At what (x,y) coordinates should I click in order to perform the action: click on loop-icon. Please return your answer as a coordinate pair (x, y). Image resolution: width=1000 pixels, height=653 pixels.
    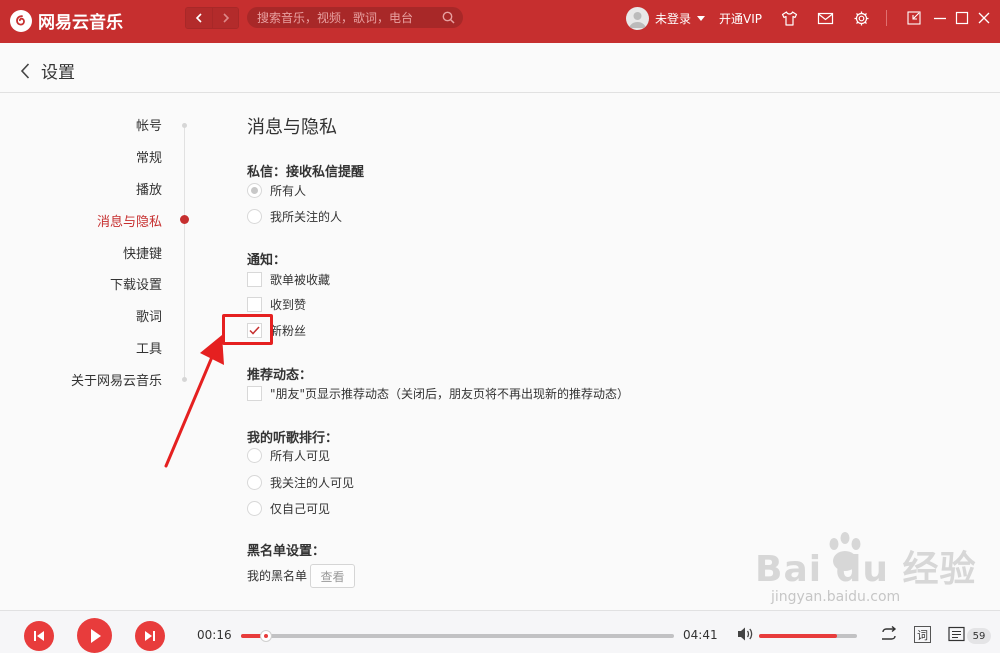
    Looking at the image, I should click on (889, 633).